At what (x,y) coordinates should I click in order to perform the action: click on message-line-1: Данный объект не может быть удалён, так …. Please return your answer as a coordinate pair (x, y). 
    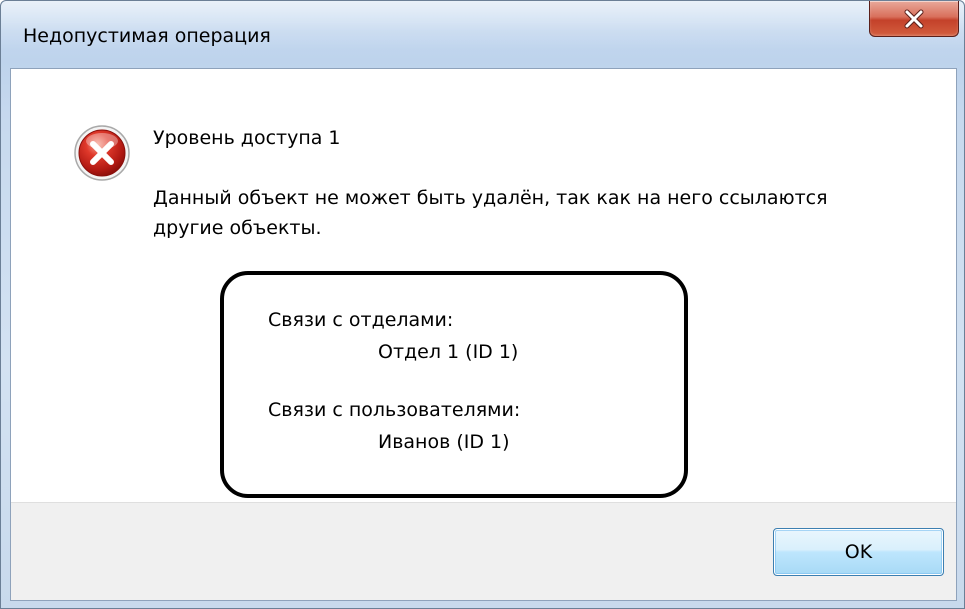
    Looking at the image, I should click on (490, 198).